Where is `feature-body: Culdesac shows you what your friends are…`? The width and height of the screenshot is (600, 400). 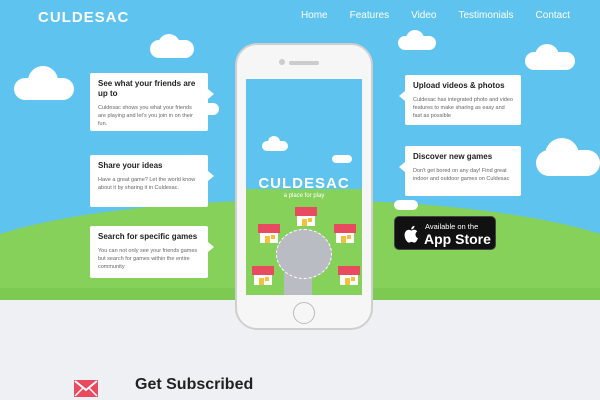 feature-body: Culdesac shows you what your friends are… is located at coordinates (145, 116).